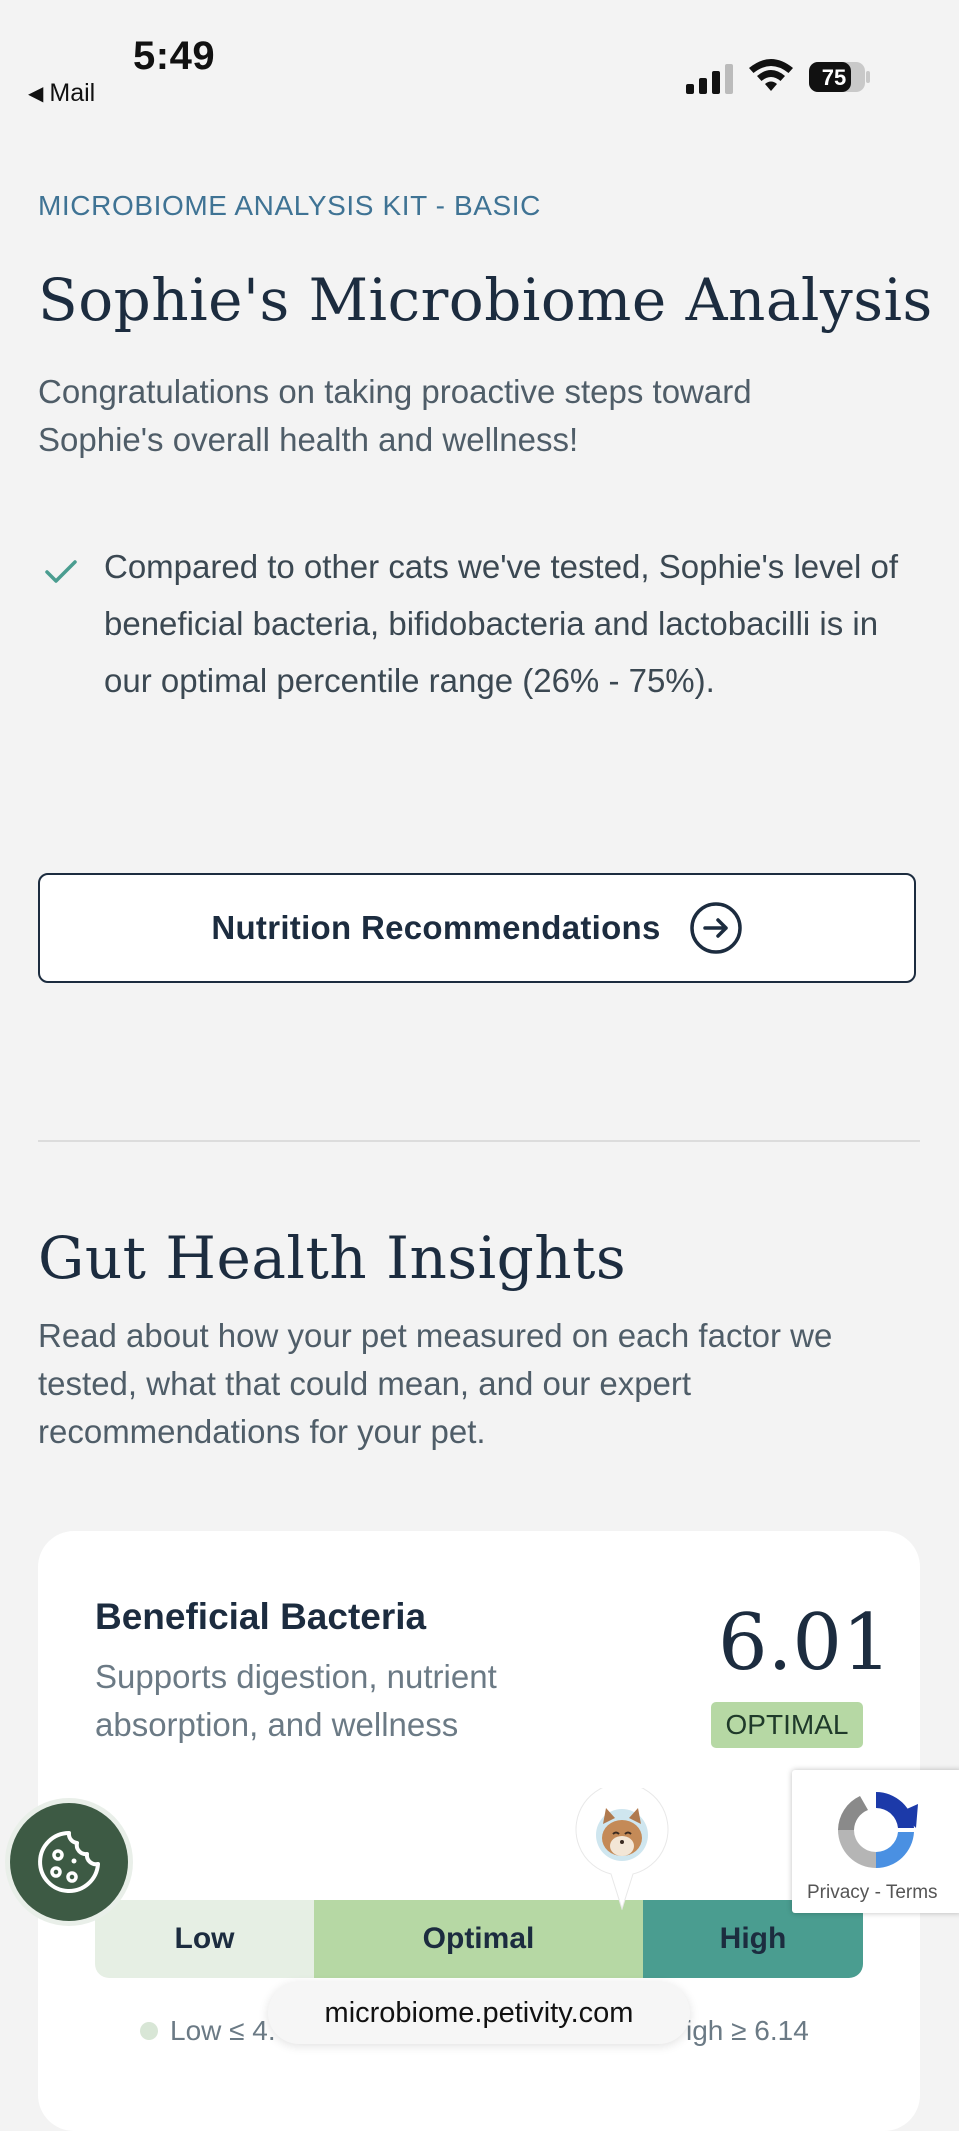 The height and width of the screenshot is (2131, 959). Describe the element at coordinates (61, 571) in the screenshot. I see `check-icon` at that location.